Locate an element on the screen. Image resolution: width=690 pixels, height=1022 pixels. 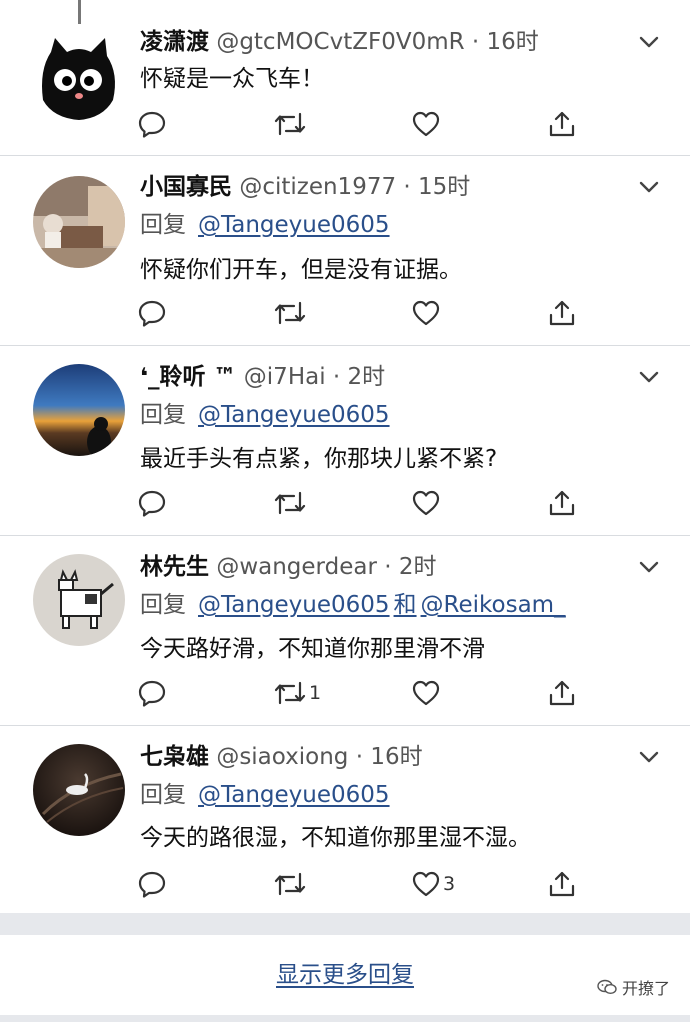
action-bar: 1 is located at coordinates (363, 693).